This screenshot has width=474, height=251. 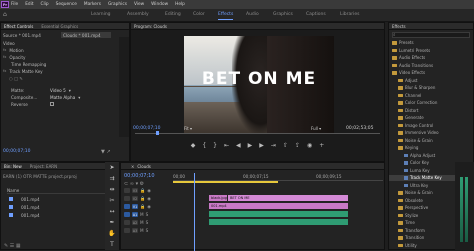 What do you see at coordinates (24, 64) in the screenshot?
I see `effect-row-time-remapping: Time Remapping` at bounding box center [24, 64].